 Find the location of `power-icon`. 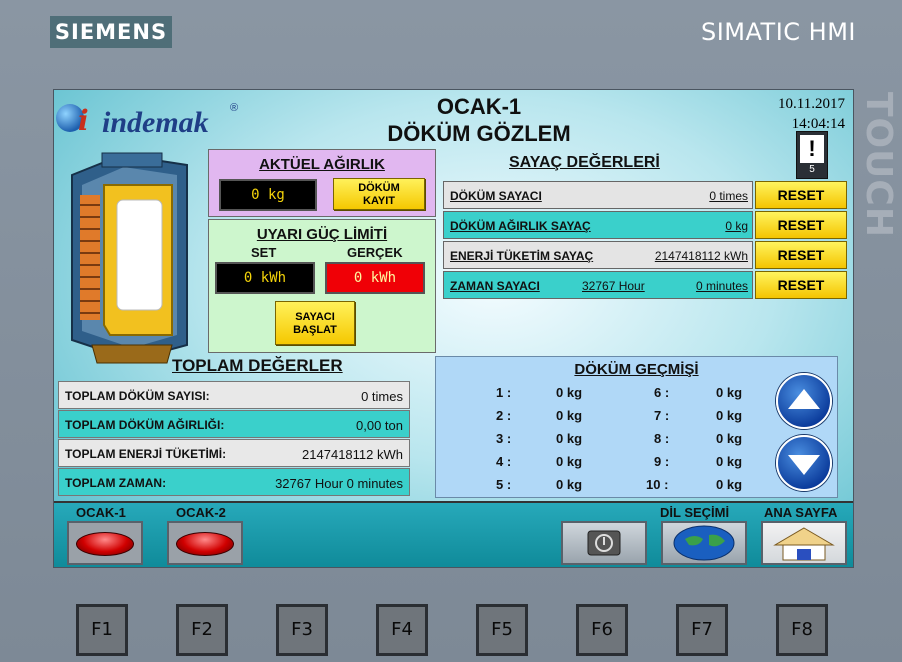

power-icon is located at coordinates (604, 543).